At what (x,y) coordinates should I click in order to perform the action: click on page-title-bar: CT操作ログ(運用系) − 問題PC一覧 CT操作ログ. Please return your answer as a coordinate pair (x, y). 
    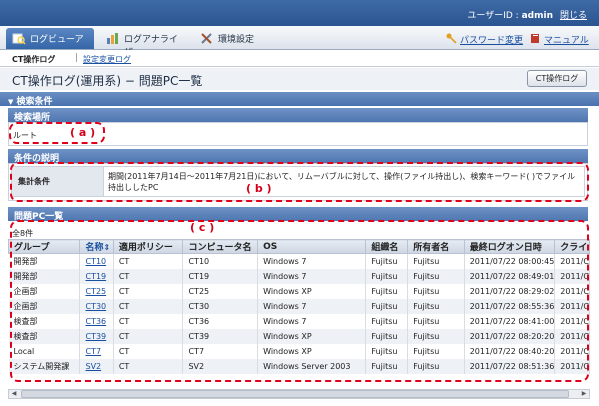
    Looking at the image, I should click on (299, 79).